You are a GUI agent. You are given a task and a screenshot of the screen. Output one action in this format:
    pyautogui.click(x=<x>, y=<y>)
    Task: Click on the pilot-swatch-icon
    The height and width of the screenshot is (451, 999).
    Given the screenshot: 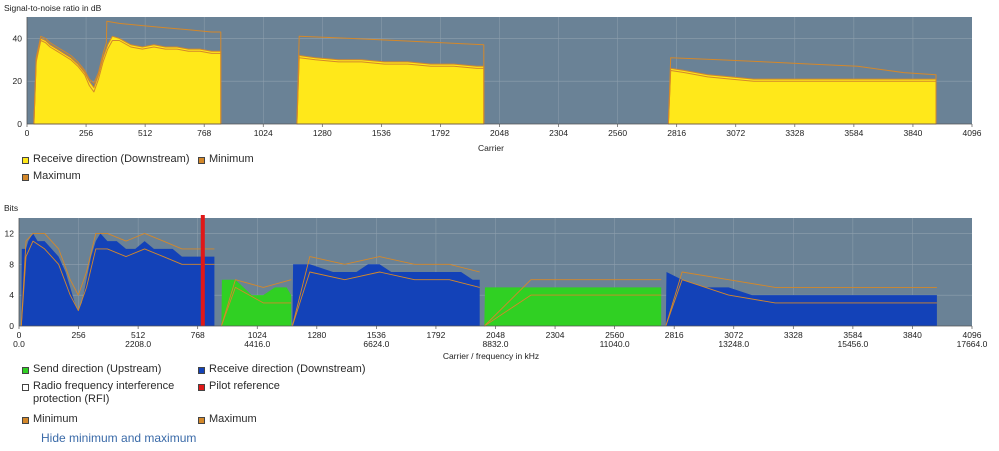 What is the action you would take?
    pyautogui.click(x=201, y=387)
    